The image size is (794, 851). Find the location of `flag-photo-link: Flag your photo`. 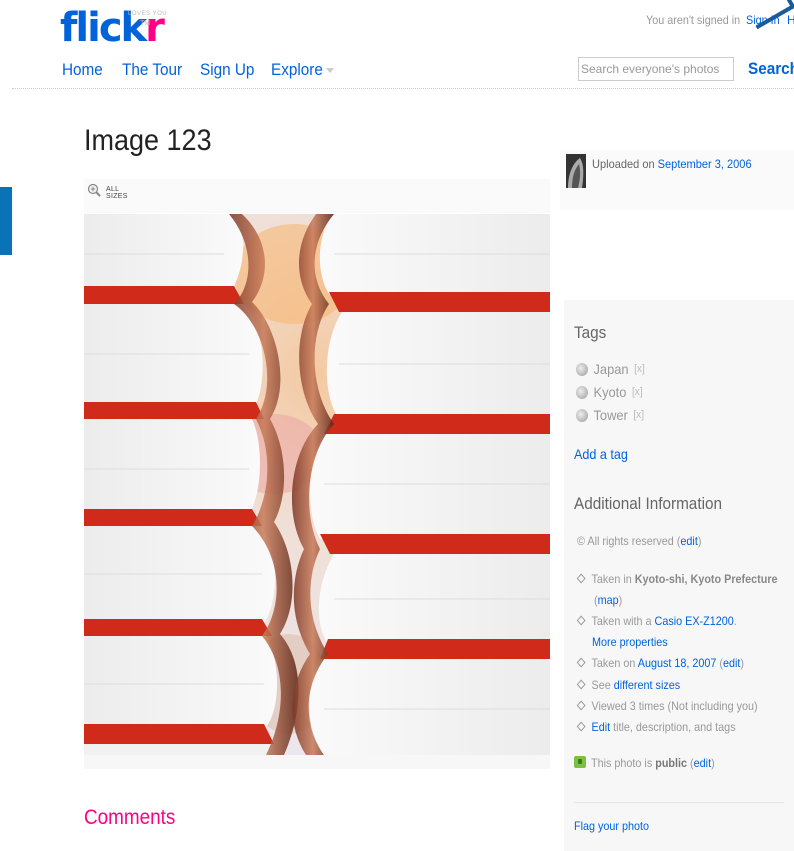

flag-photo-link: Flag your photo is located at coordinates (611, 826).